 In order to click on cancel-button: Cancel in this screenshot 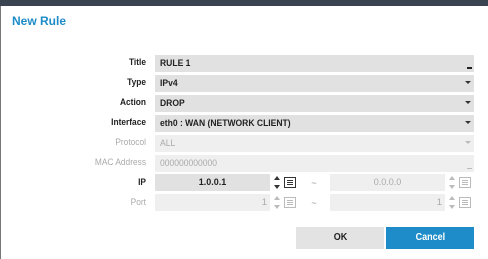, I will do `click(430, 238)`.